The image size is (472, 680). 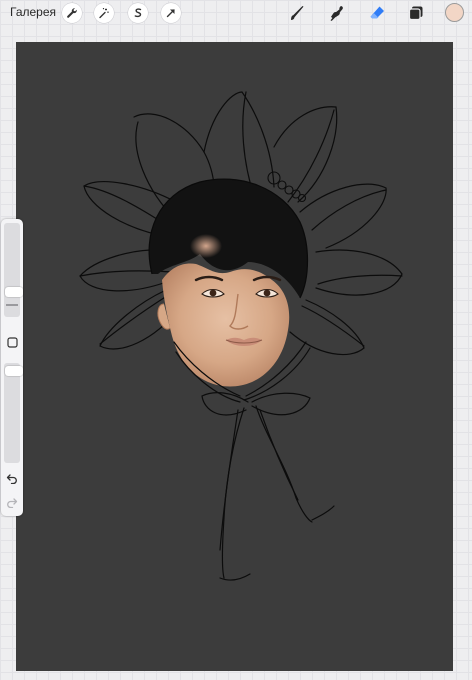 I want to click on brush-size-thumb, so click(x=14, y=292).